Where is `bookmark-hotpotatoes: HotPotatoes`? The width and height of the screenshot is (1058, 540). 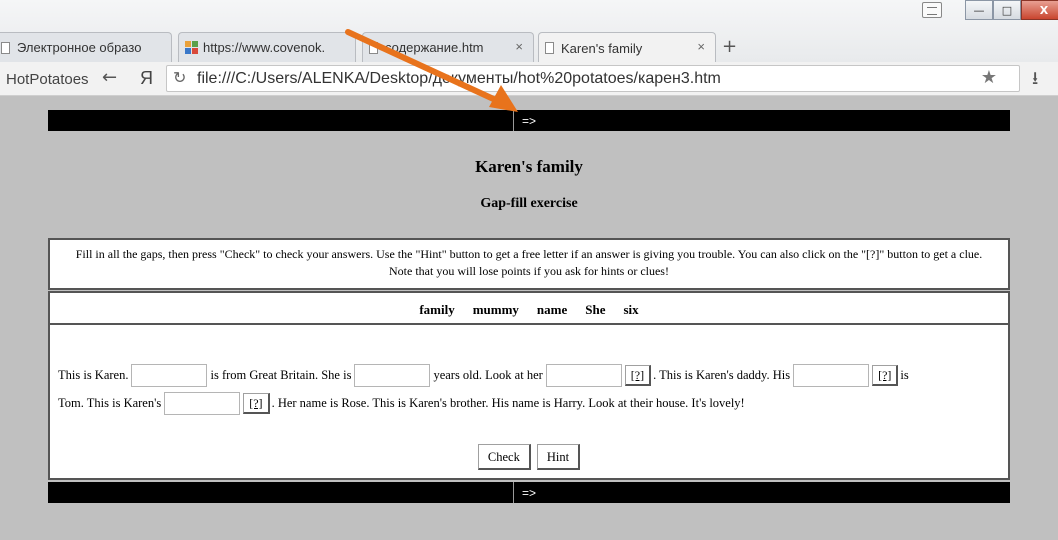
bookmark-hotpotatoes: HotPotatoes is located at coordinates (47, 79).